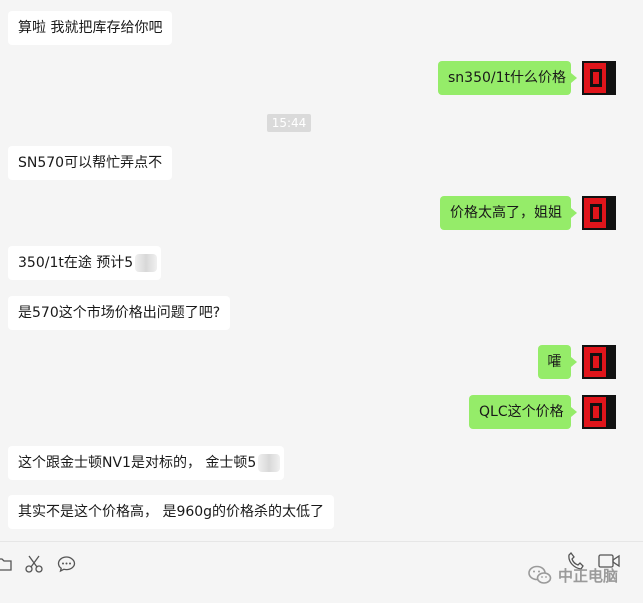  Describe the element at coordinates (6, 566) in the screenshot. I see `folder-icon` at that location.